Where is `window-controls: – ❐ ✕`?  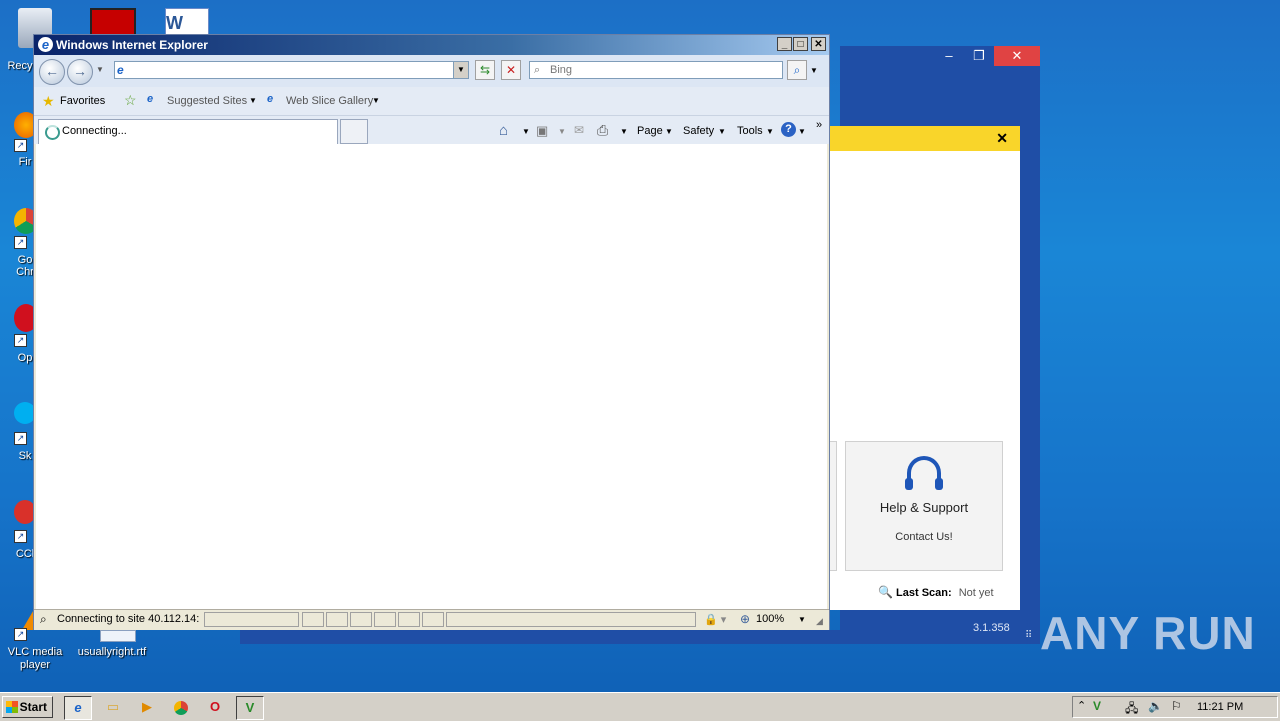 window-controls: – ❐ ✕ is located at coordinates (987, 56).